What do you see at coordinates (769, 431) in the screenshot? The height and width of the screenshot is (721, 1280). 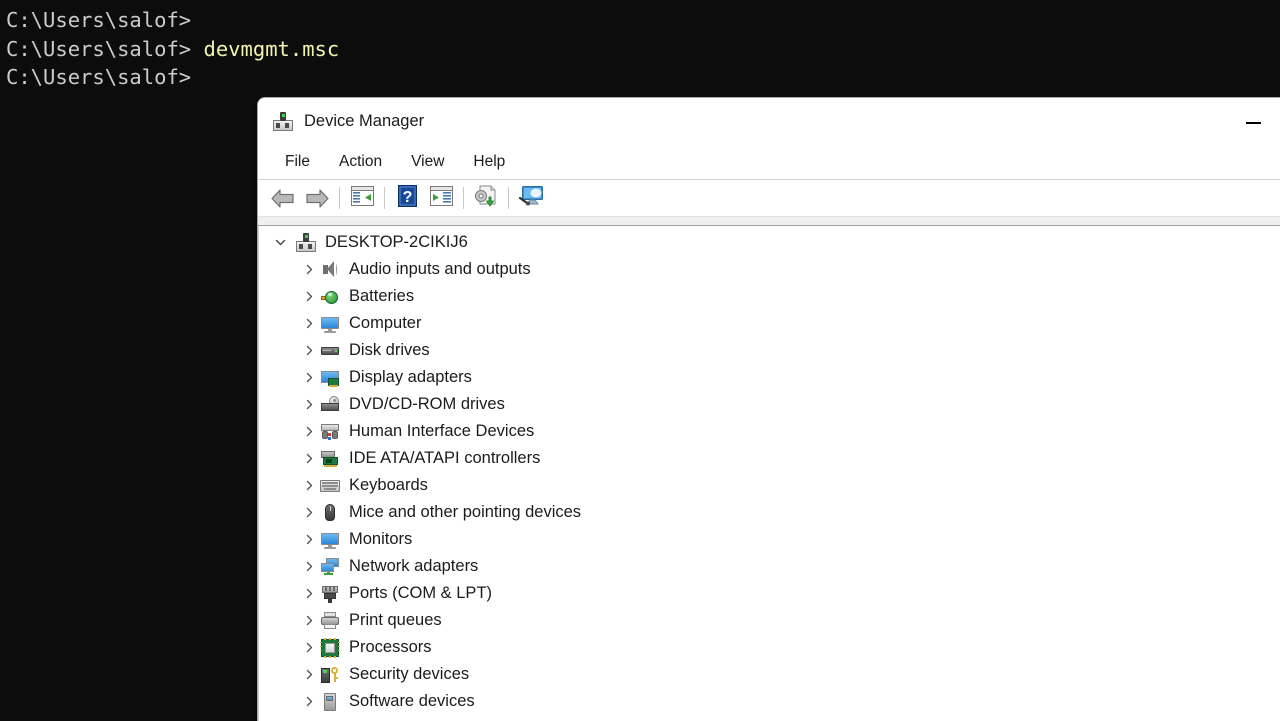 I see `tree-item-human-interface-devices: Human Interface Devices` at bounding box center [769, 431].